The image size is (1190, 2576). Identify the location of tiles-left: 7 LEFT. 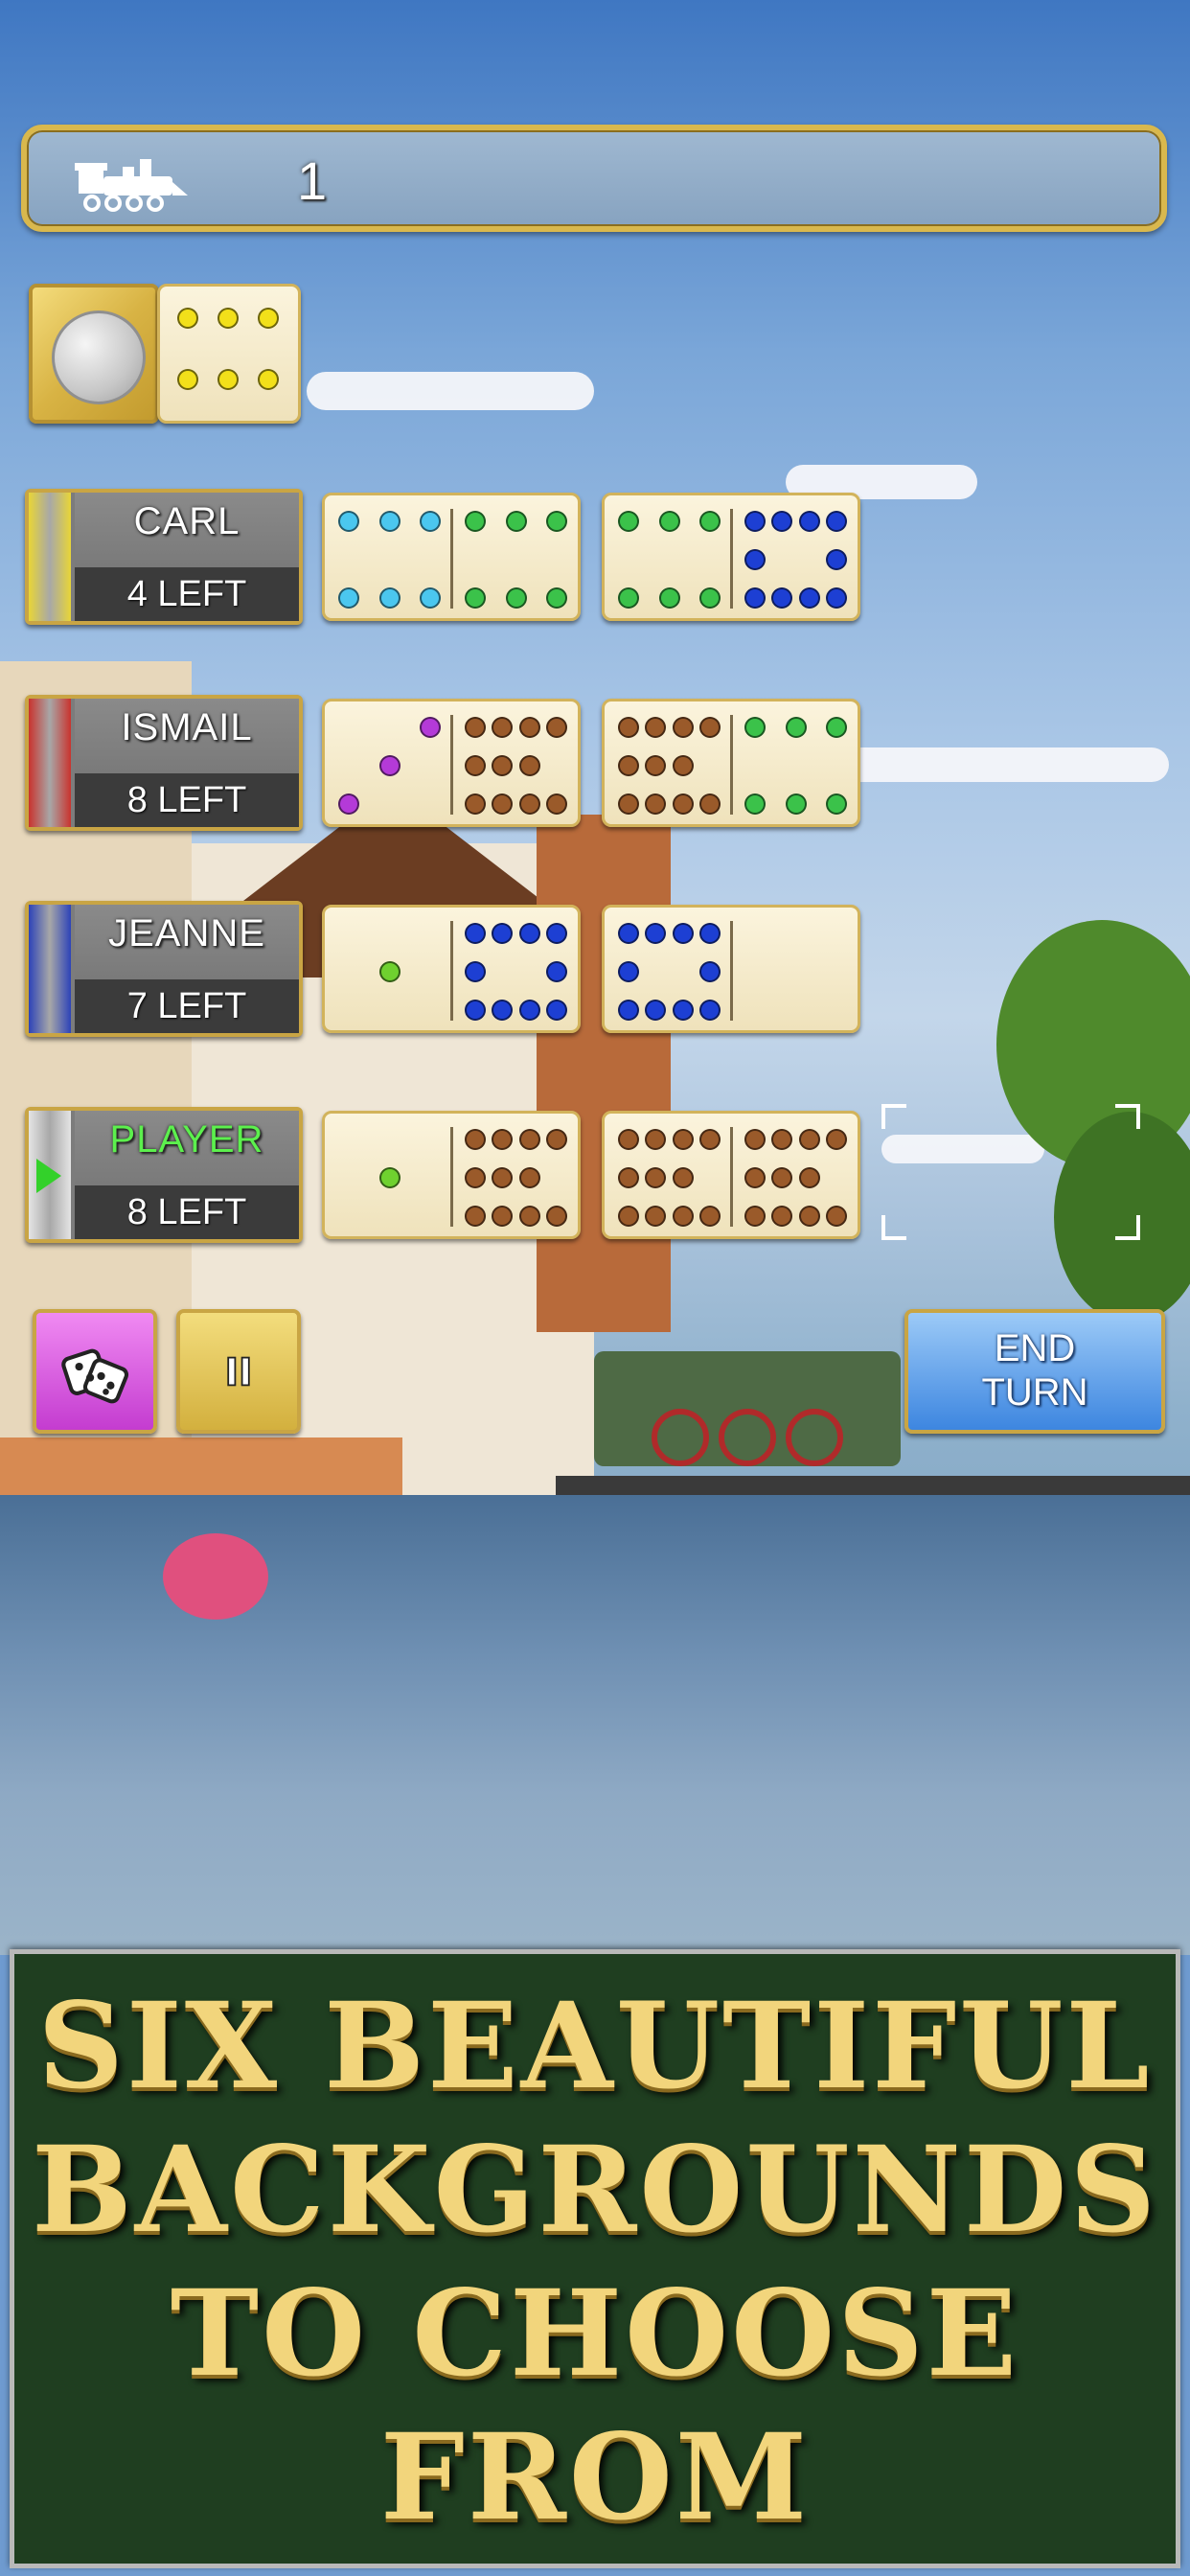
(187, 1006).